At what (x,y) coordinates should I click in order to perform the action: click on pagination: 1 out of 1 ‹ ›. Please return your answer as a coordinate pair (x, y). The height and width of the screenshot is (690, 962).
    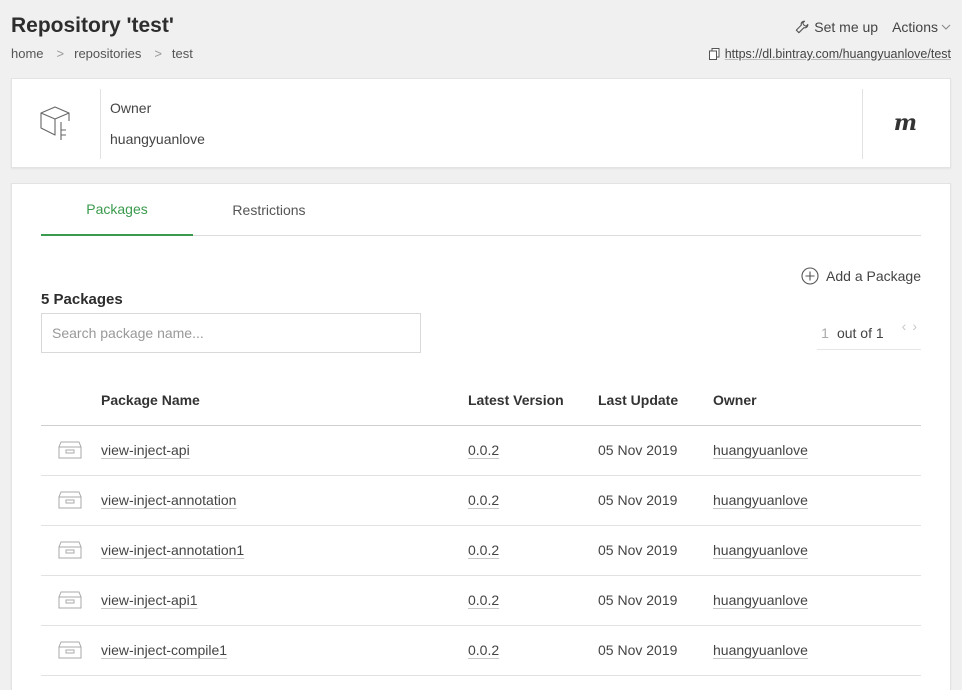
    Looking at the image, I should click on (869, 334).